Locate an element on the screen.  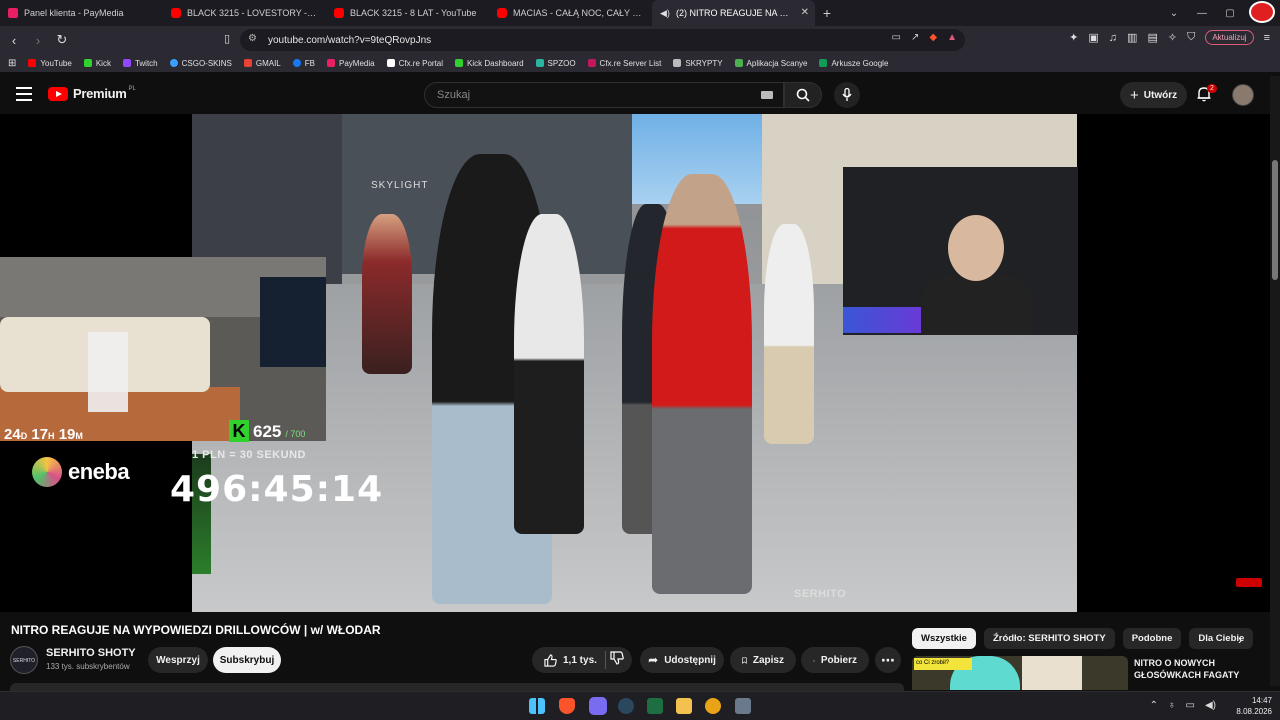
hamburger-menu-icon is located at coordinates (24, 94).